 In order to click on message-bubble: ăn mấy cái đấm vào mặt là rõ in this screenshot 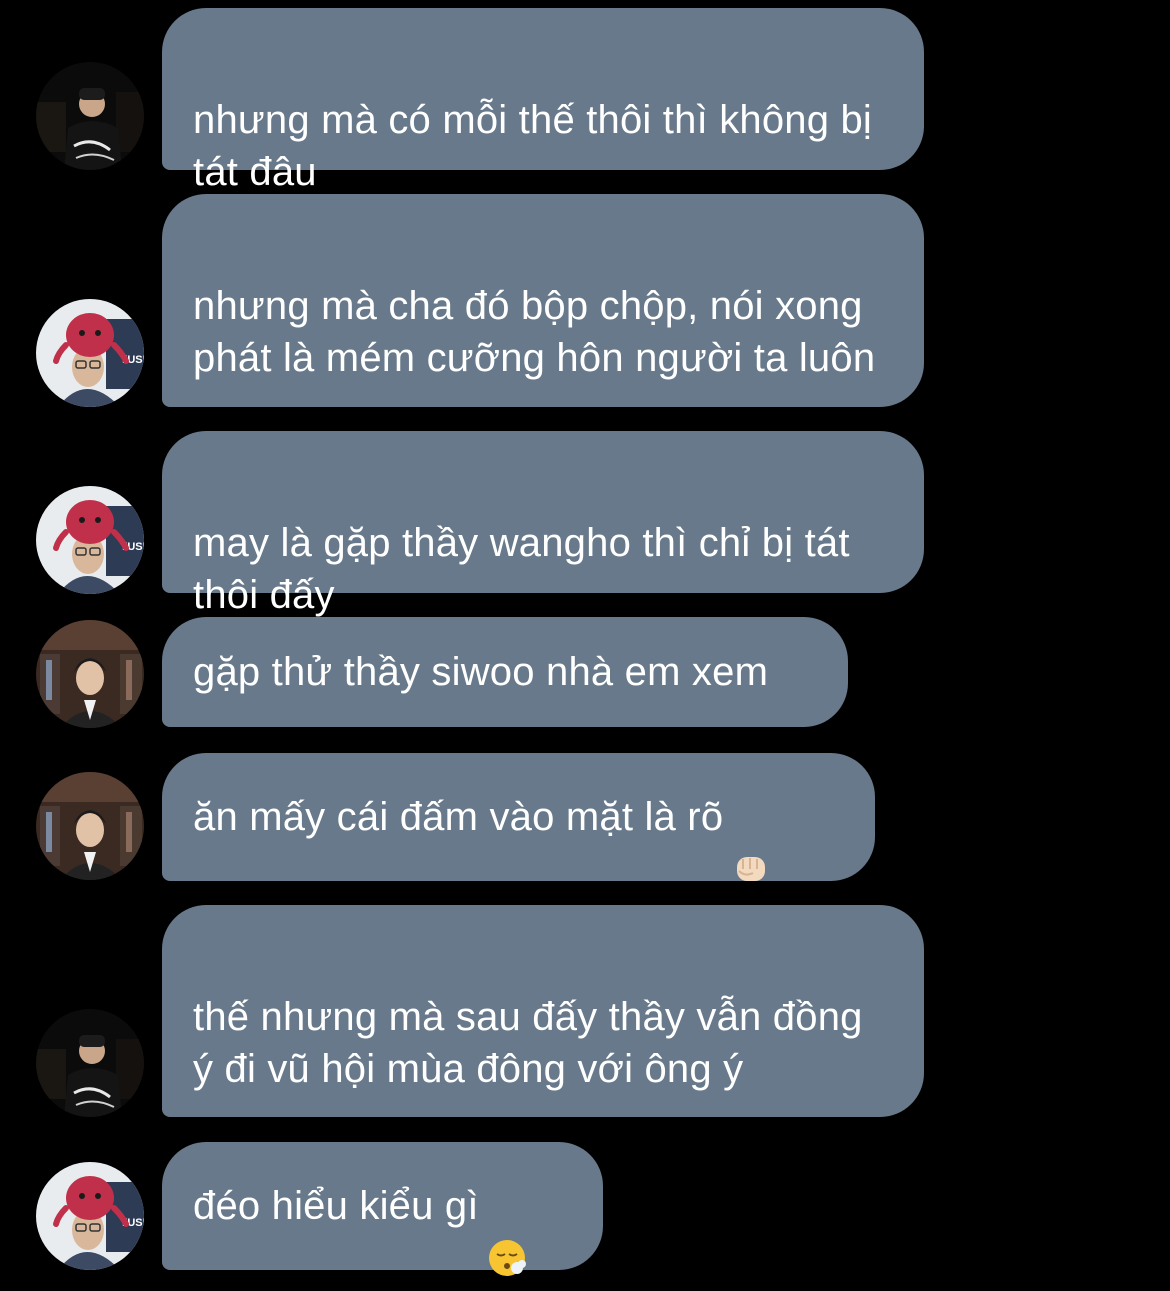, I will do `click(518, 817)`.